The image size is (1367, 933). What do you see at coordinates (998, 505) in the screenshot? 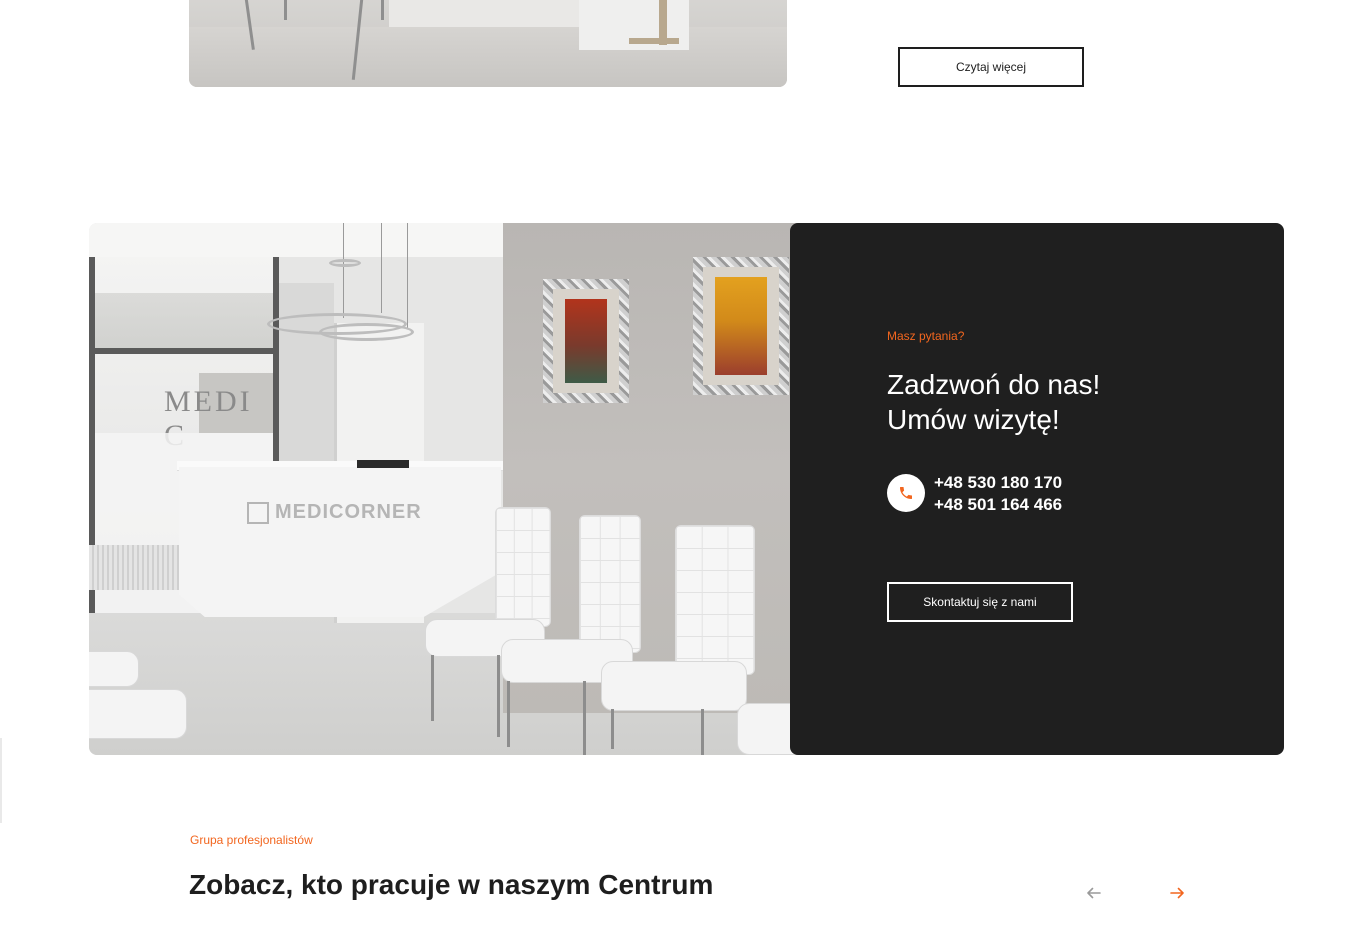
I see `phone-number-2: +48 501 164 466` at bounding box center [998, 505].